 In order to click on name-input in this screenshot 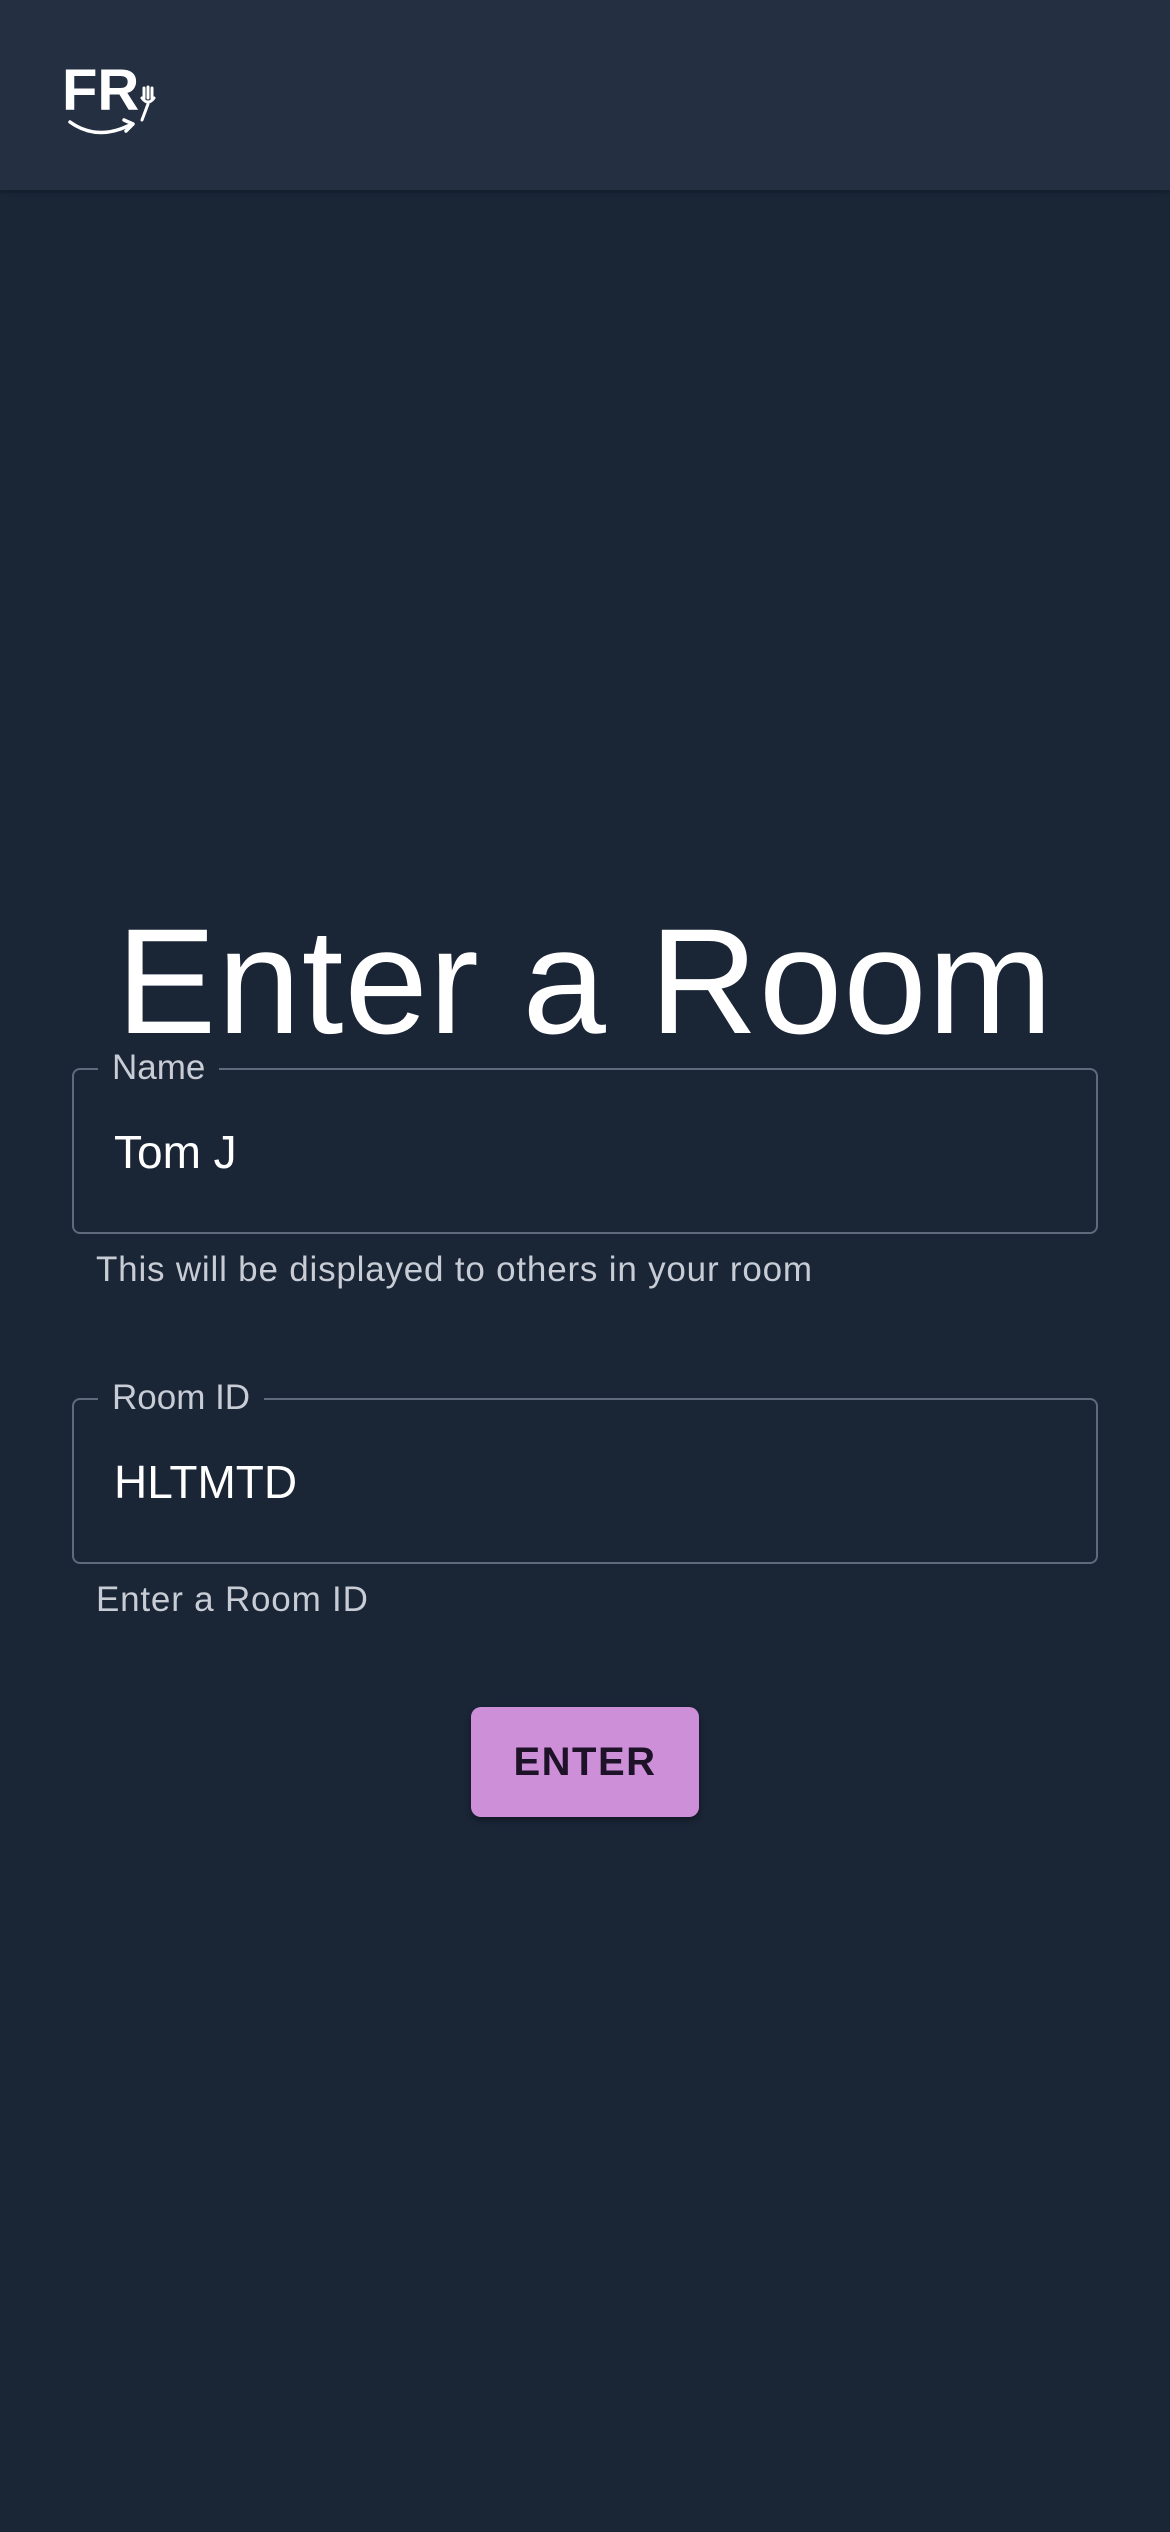, I will do `click(584, 1152)`.